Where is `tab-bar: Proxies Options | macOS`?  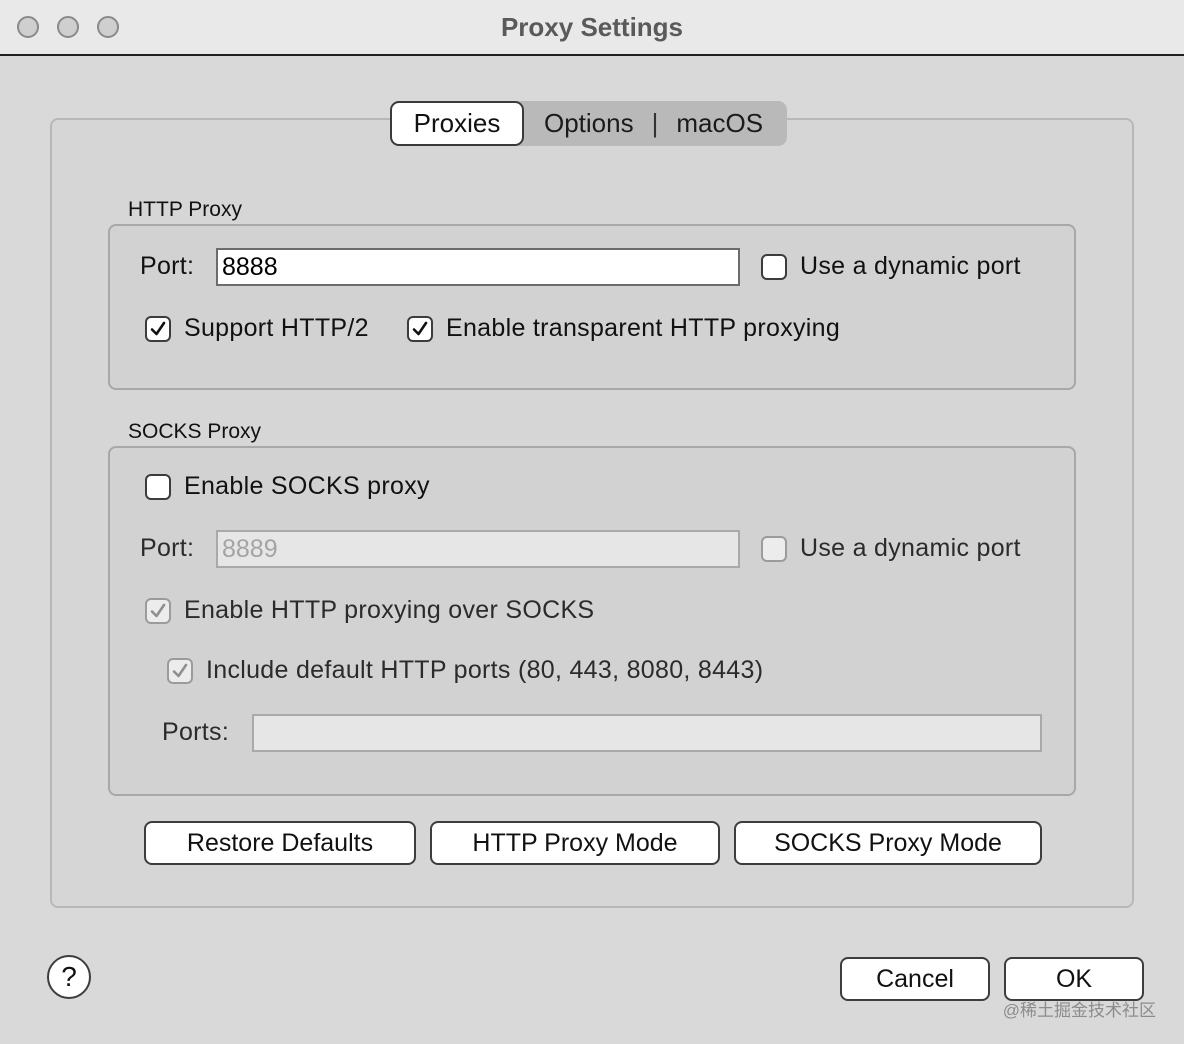
tab-bar: Proxies Options | macOS is located at coordinates (589, 123).